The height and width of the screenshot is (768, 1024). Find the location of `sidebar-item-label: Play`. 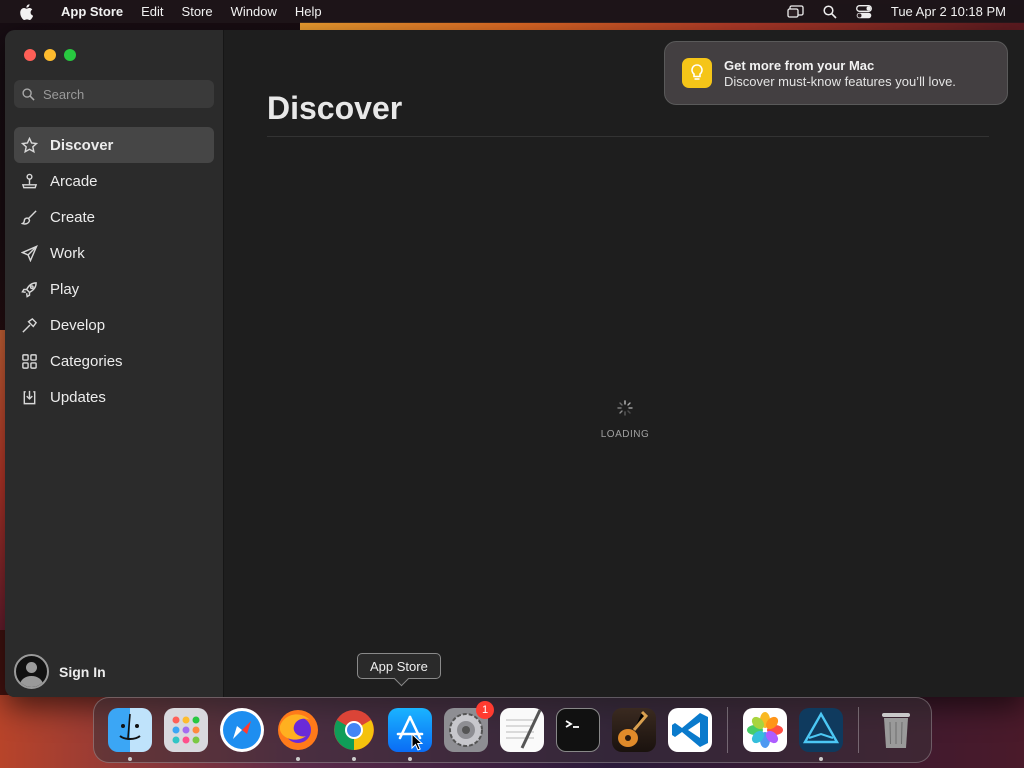

sidebar-item-label: Play is located at coordinates (65, 289).